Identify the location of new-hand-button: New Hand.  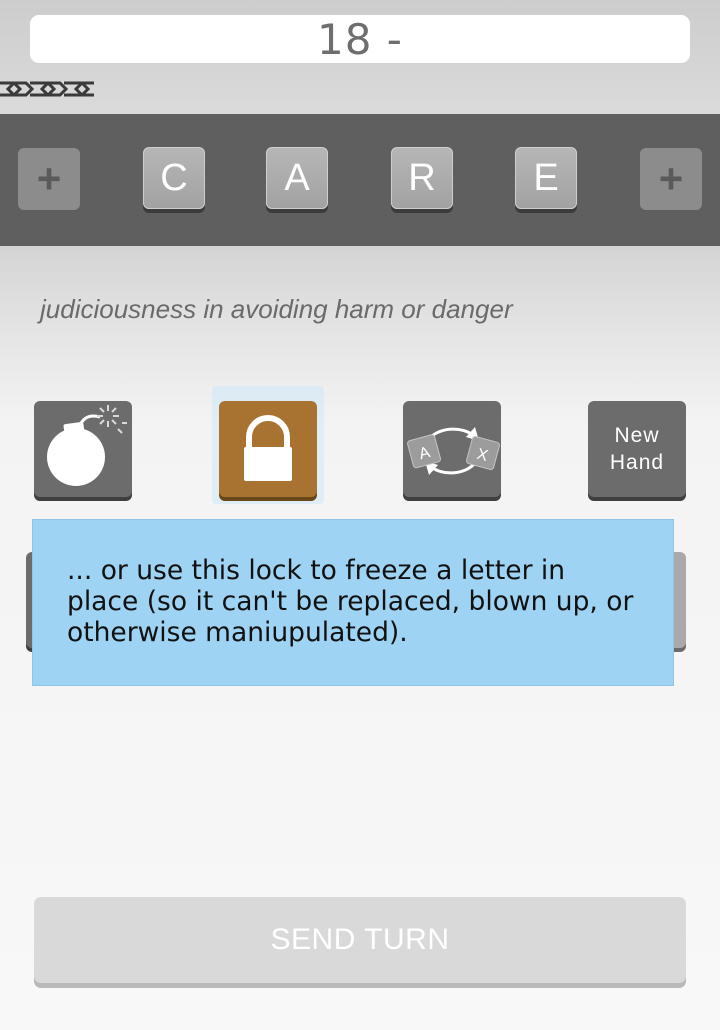
(637, 449).